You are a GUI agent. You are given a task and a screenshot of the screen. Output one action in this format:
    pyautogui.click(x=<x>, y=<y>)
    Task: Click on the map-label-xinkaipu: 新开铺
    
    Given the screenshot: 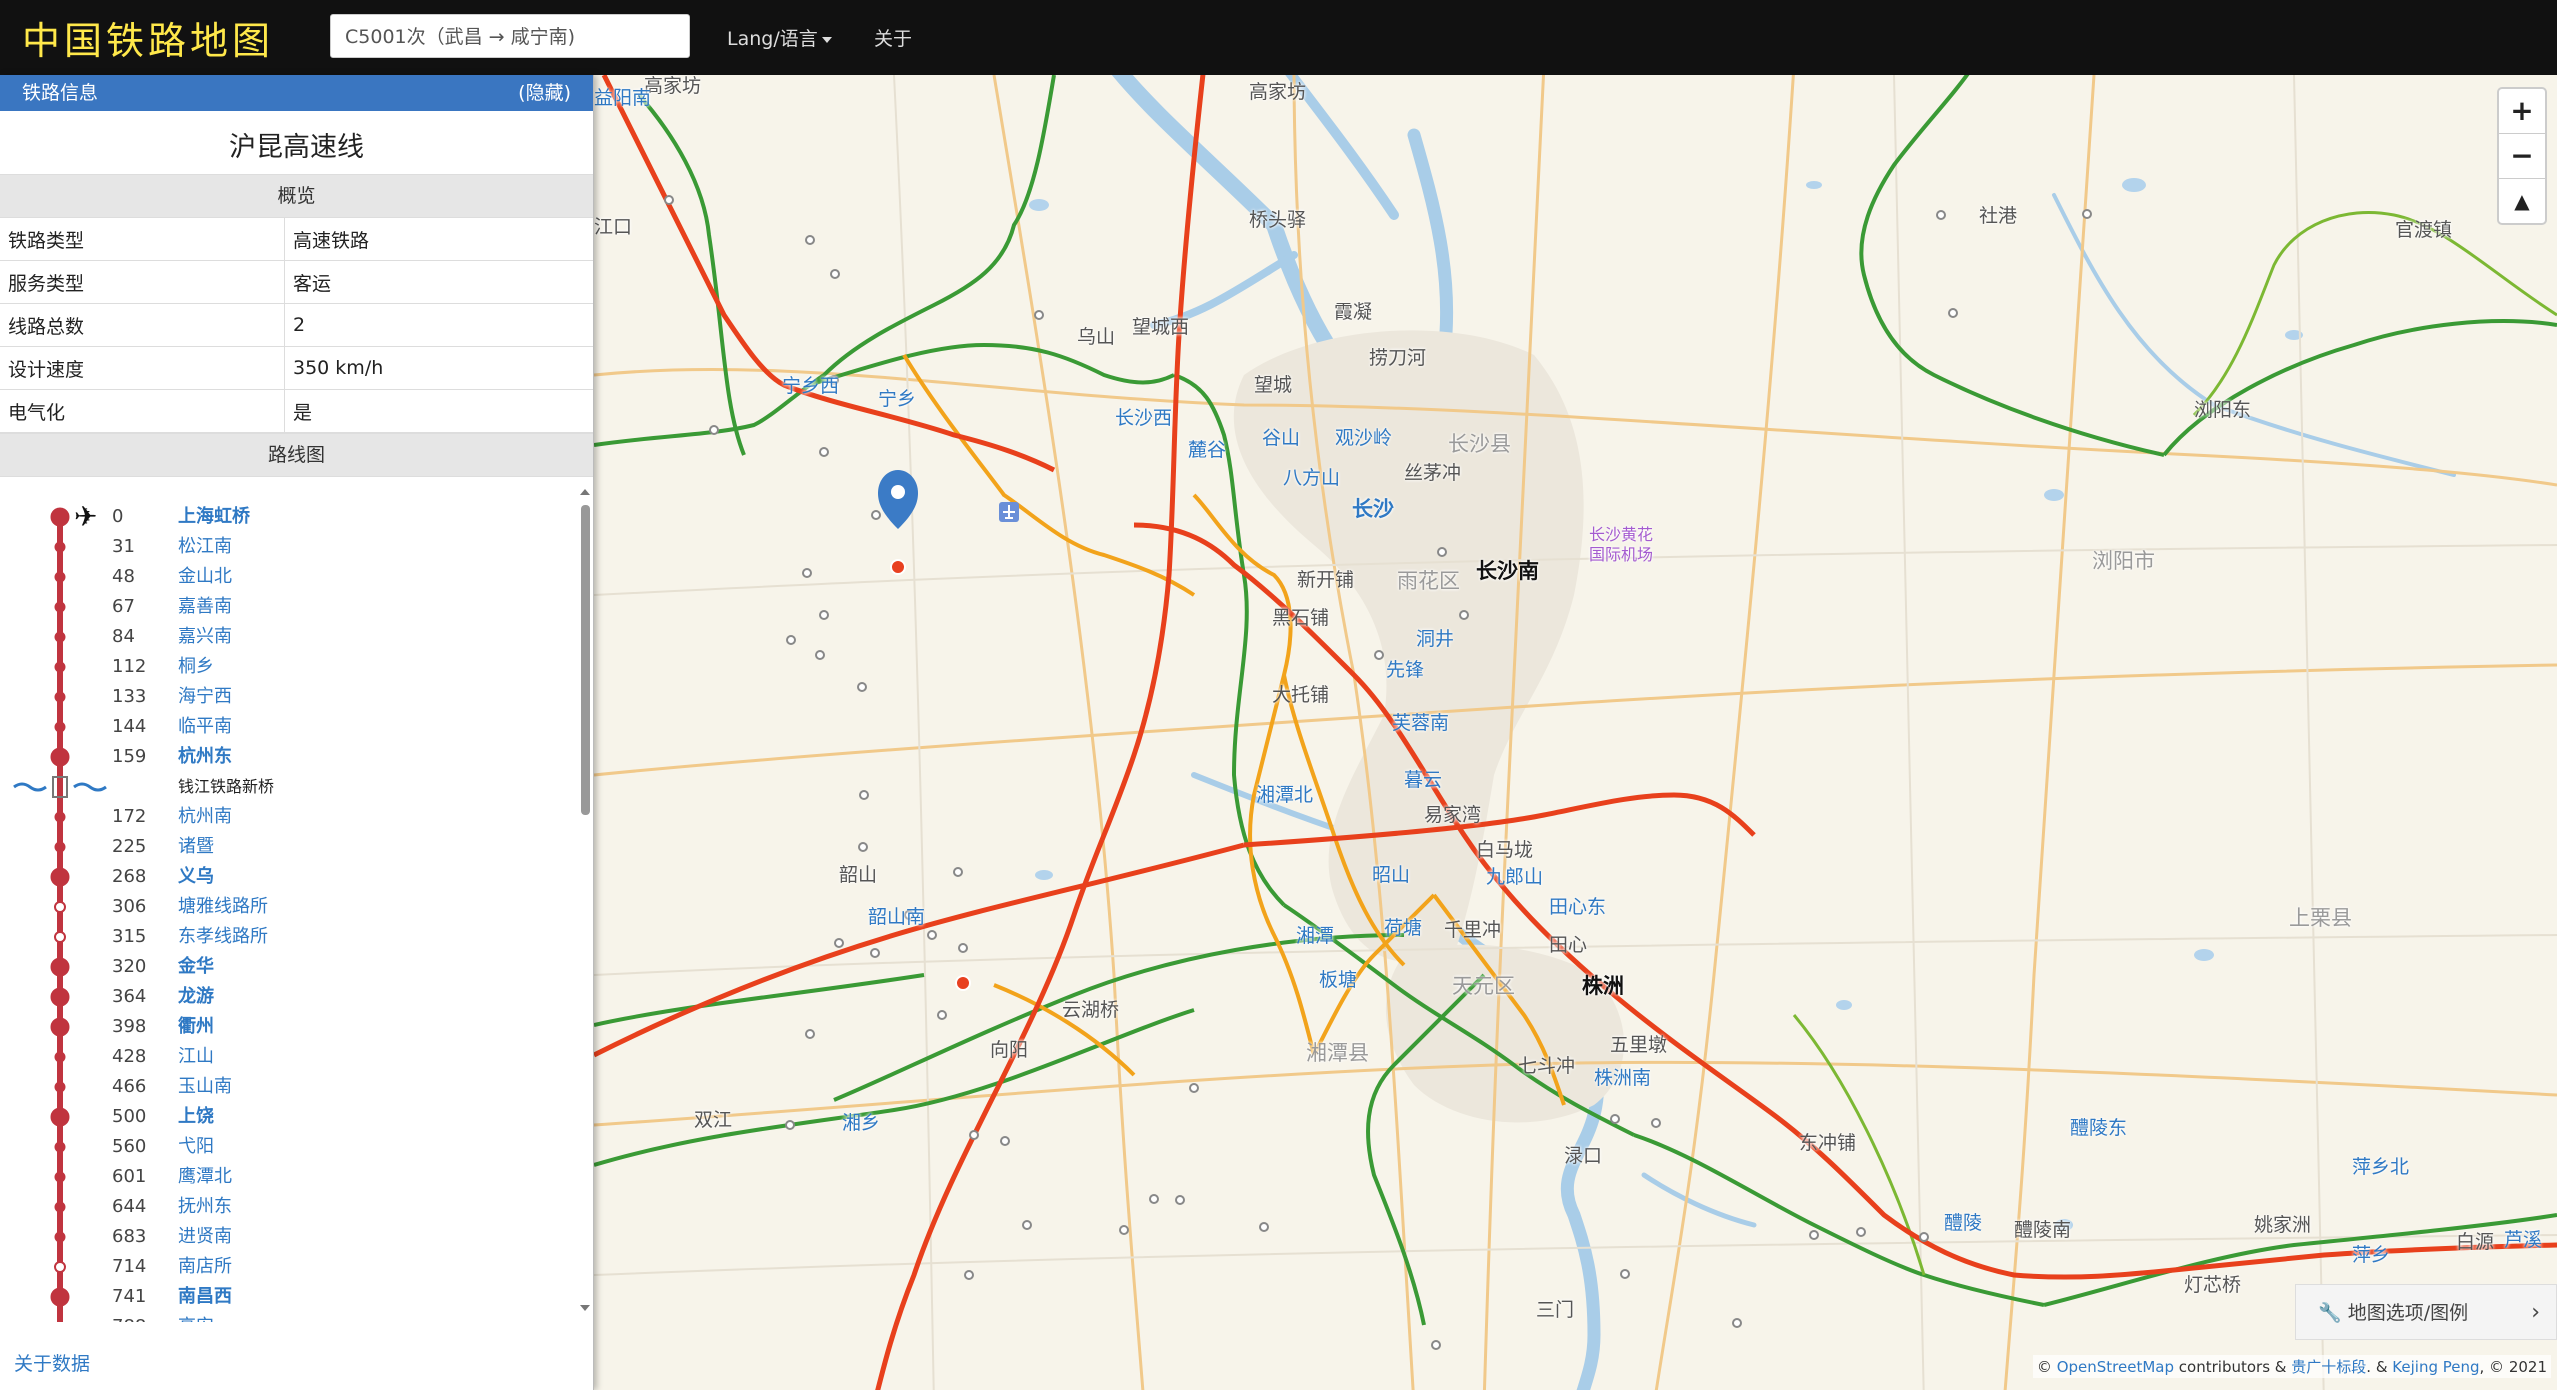 What is the action you would take?
    pyautogui.click(x=1326, y=580)
    